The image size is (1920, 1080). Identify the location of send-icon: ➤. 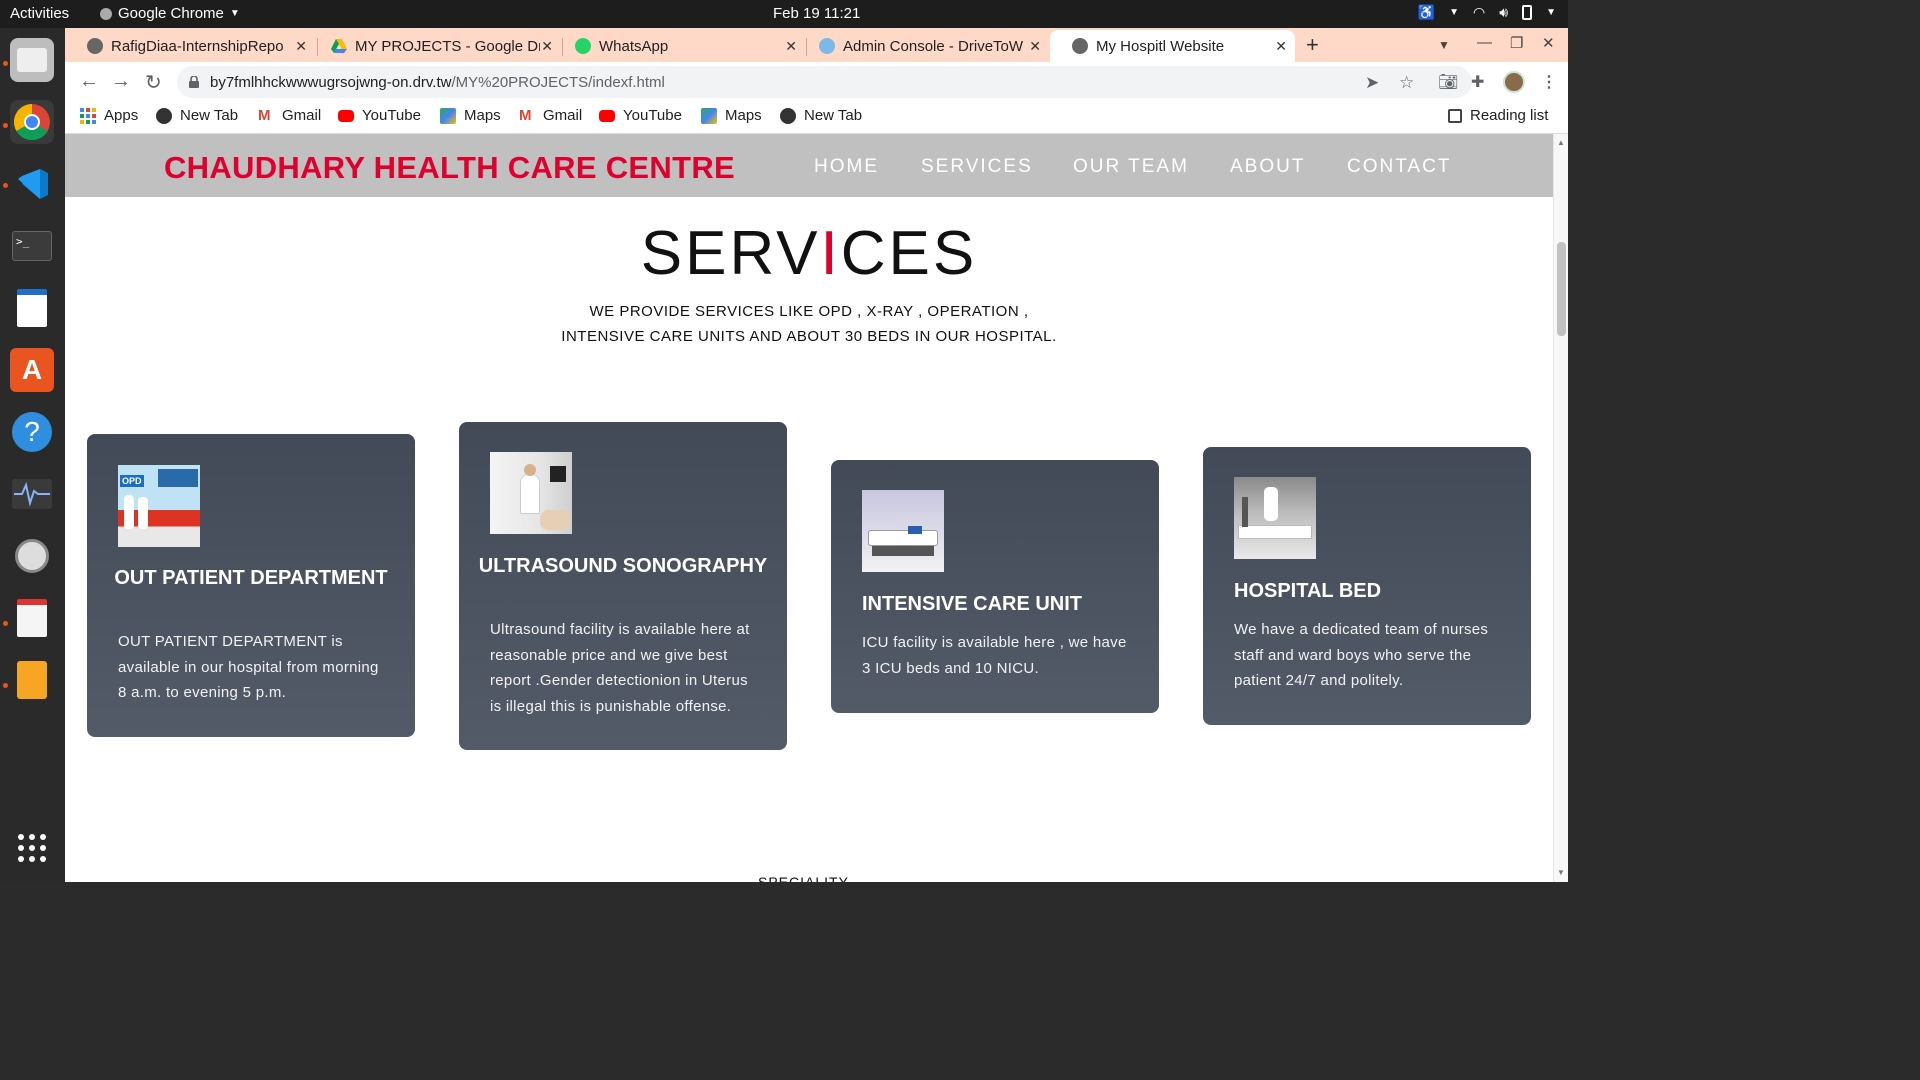
(1372, 83).